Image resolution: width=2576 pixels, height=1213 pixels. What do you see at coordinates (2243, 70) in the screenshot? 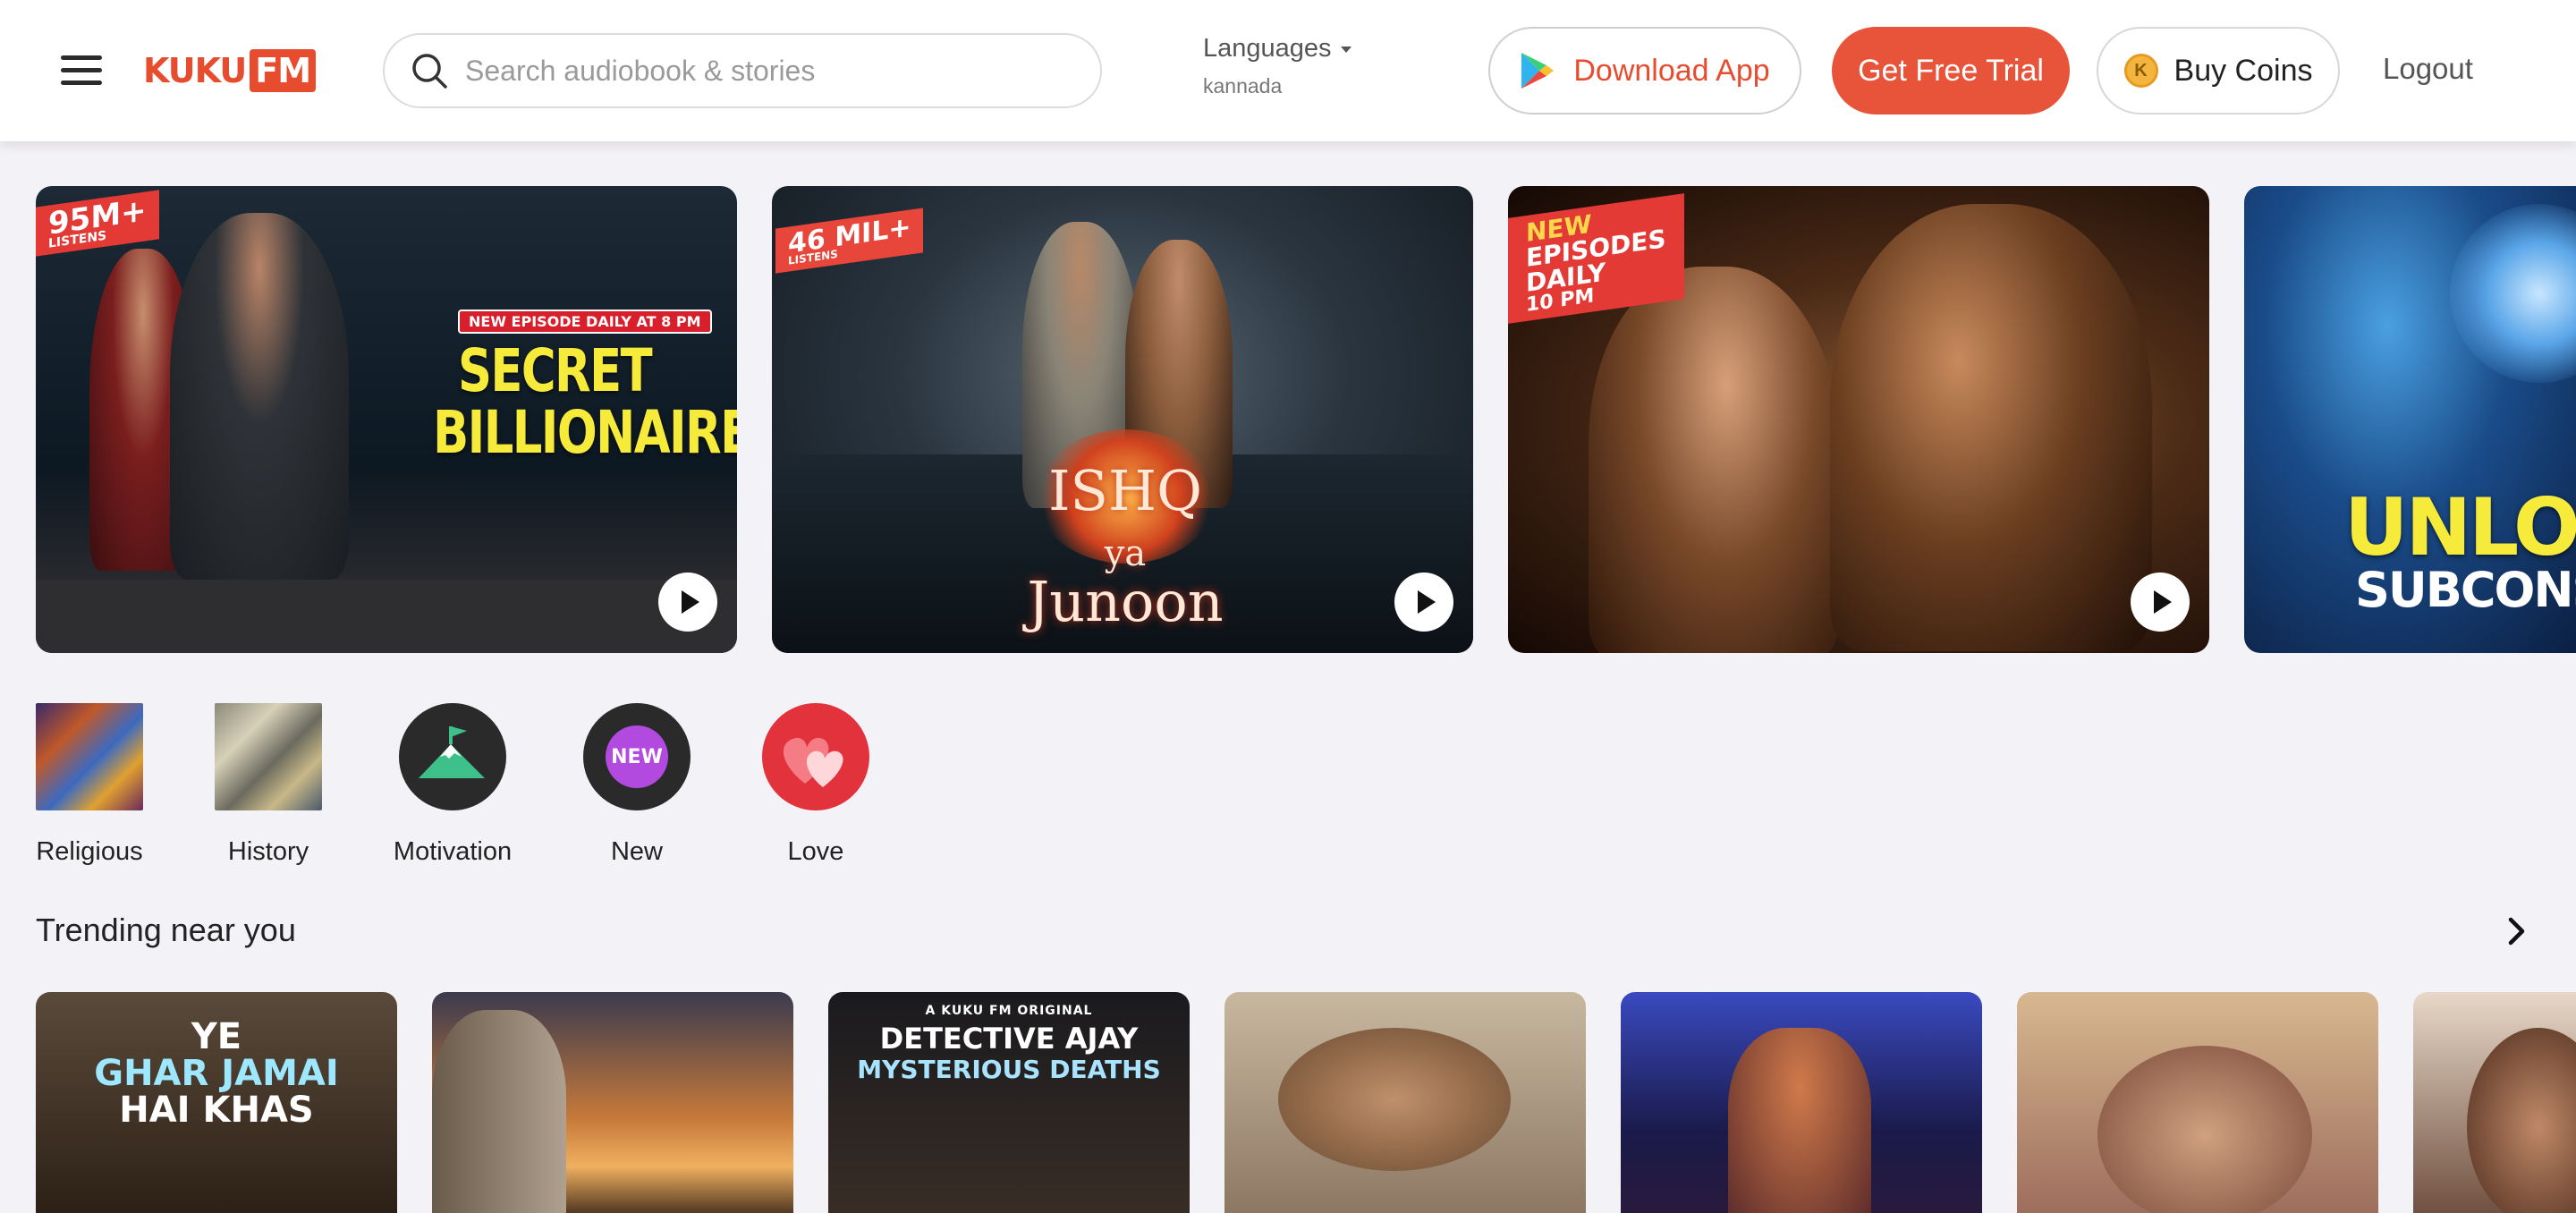
I see `buy-coins-label: Buy Coins` at bounding box center [2243, 70].